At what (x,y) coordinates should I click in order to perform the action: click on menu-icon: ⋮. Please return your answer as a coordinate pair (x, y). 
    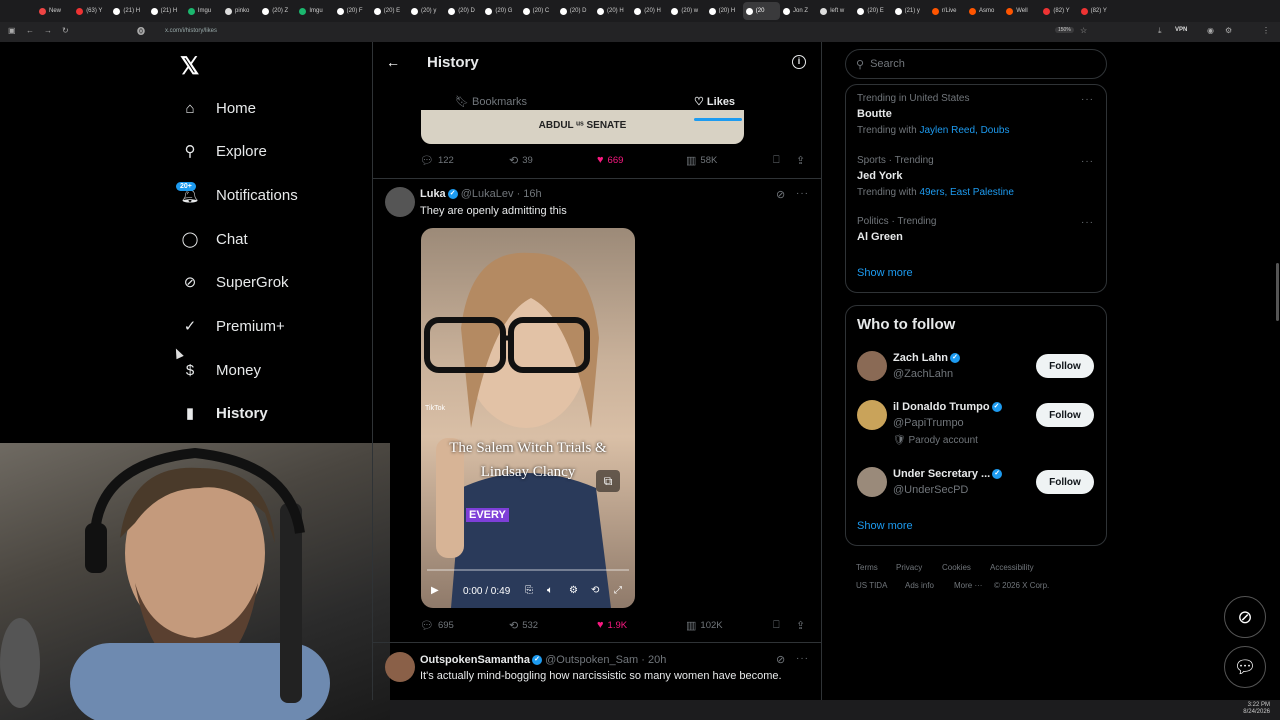
    Looking at the image, I should click on (1266, 30).